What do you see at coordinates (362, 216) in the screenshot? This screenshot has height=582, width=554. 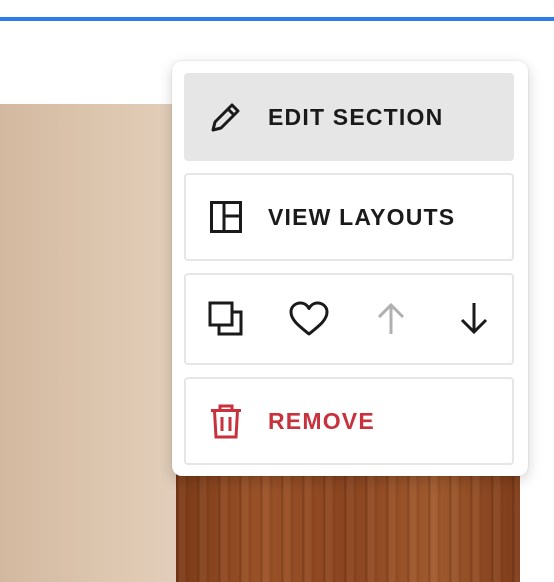 I see `view-layouts-label: VIEW LAYOUTS` at bounding box center [362, 216].